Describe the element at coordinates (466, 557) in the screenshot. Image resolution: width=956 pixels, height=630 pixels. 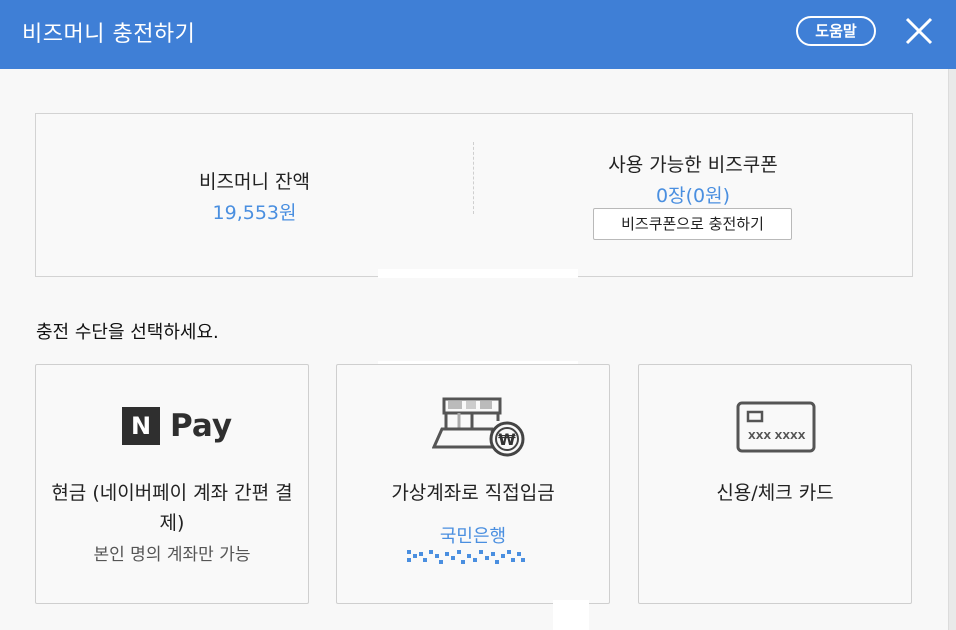
I see `redacted-account-number` at that location.